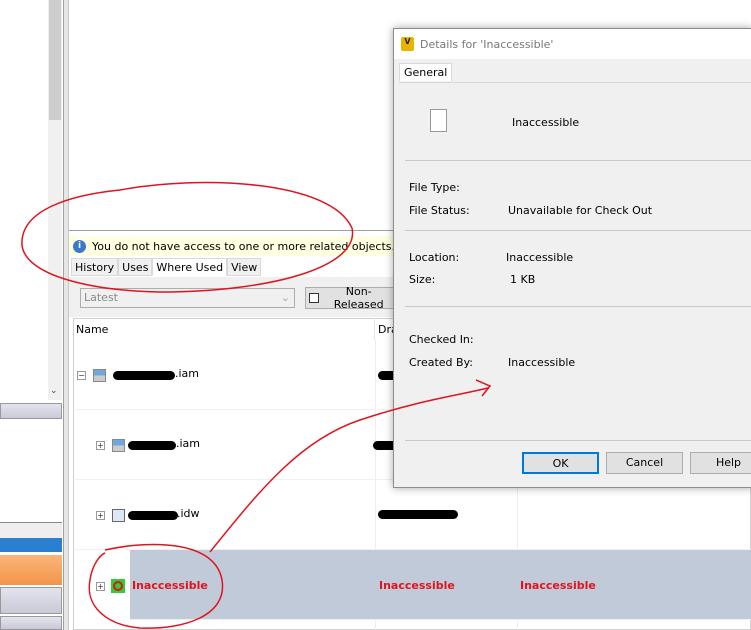 The image size is (751, 630). Describe the element at coordinates (187, 237) in the screenshot. I see `annotation-circle-info` at that location.